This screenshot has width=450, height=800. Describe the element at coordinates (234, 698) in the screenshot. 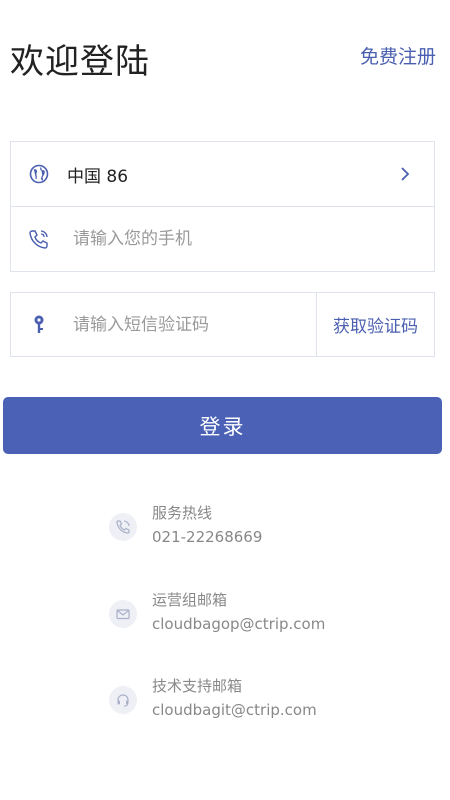

I see `contact-support-email-text: 技术支持邮箱 cloudbagit@ctrip.com` at that location.